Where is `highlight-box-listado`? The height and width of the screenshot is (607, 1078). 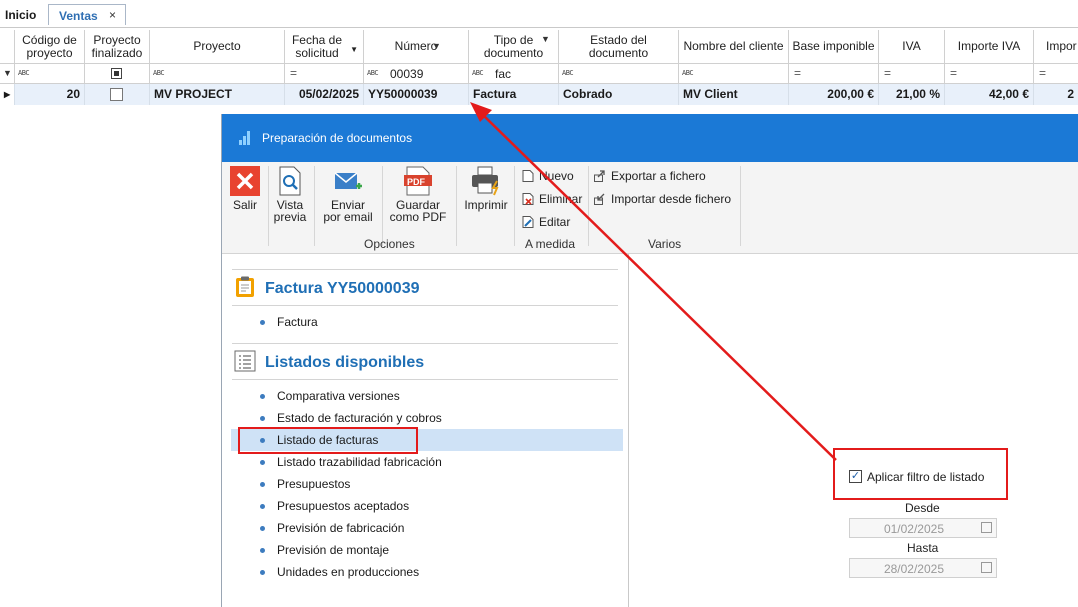 highlight-box-listado is located at coordinates (328, 440).